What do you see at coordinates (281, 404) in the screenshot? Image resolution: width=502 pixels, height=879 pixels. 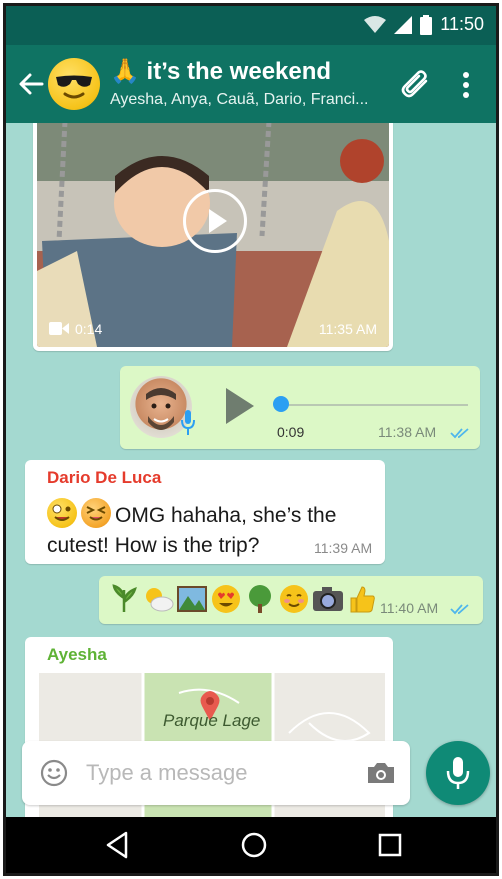 I see `voice-progress-knob` at bounding box center [281, 404].